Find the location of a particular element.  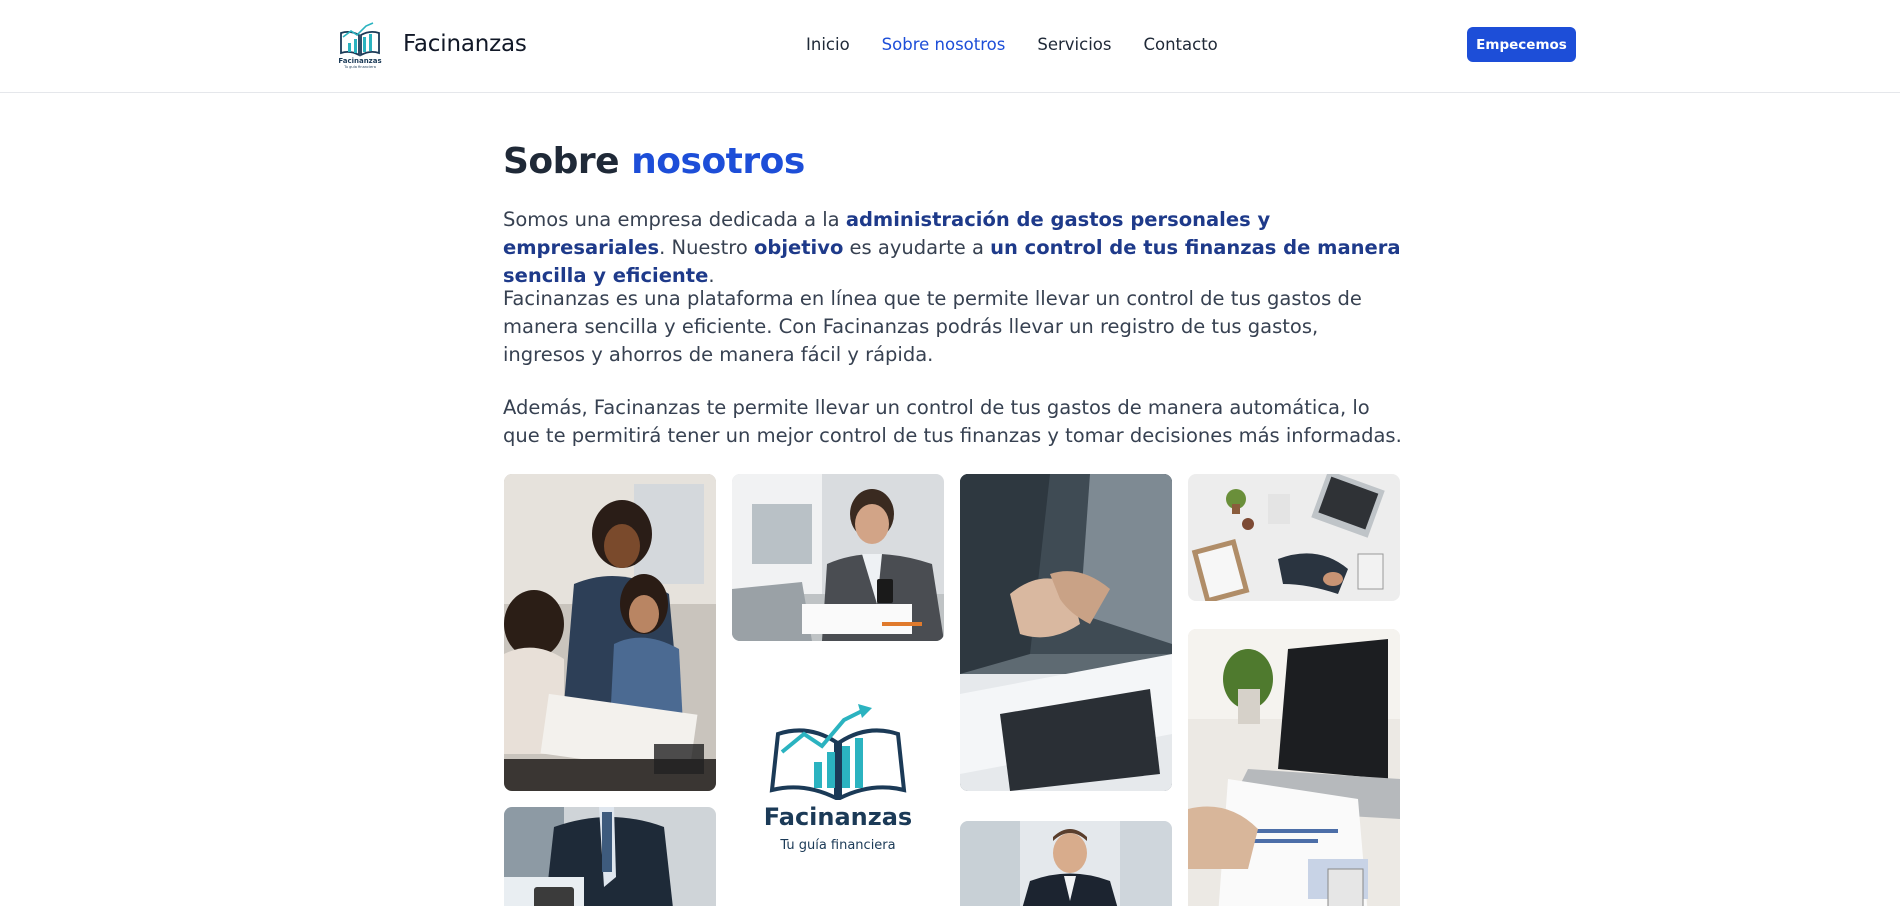

logo-icon: Facinanzas Tu guía financiera is located at coordinates (360, 44).